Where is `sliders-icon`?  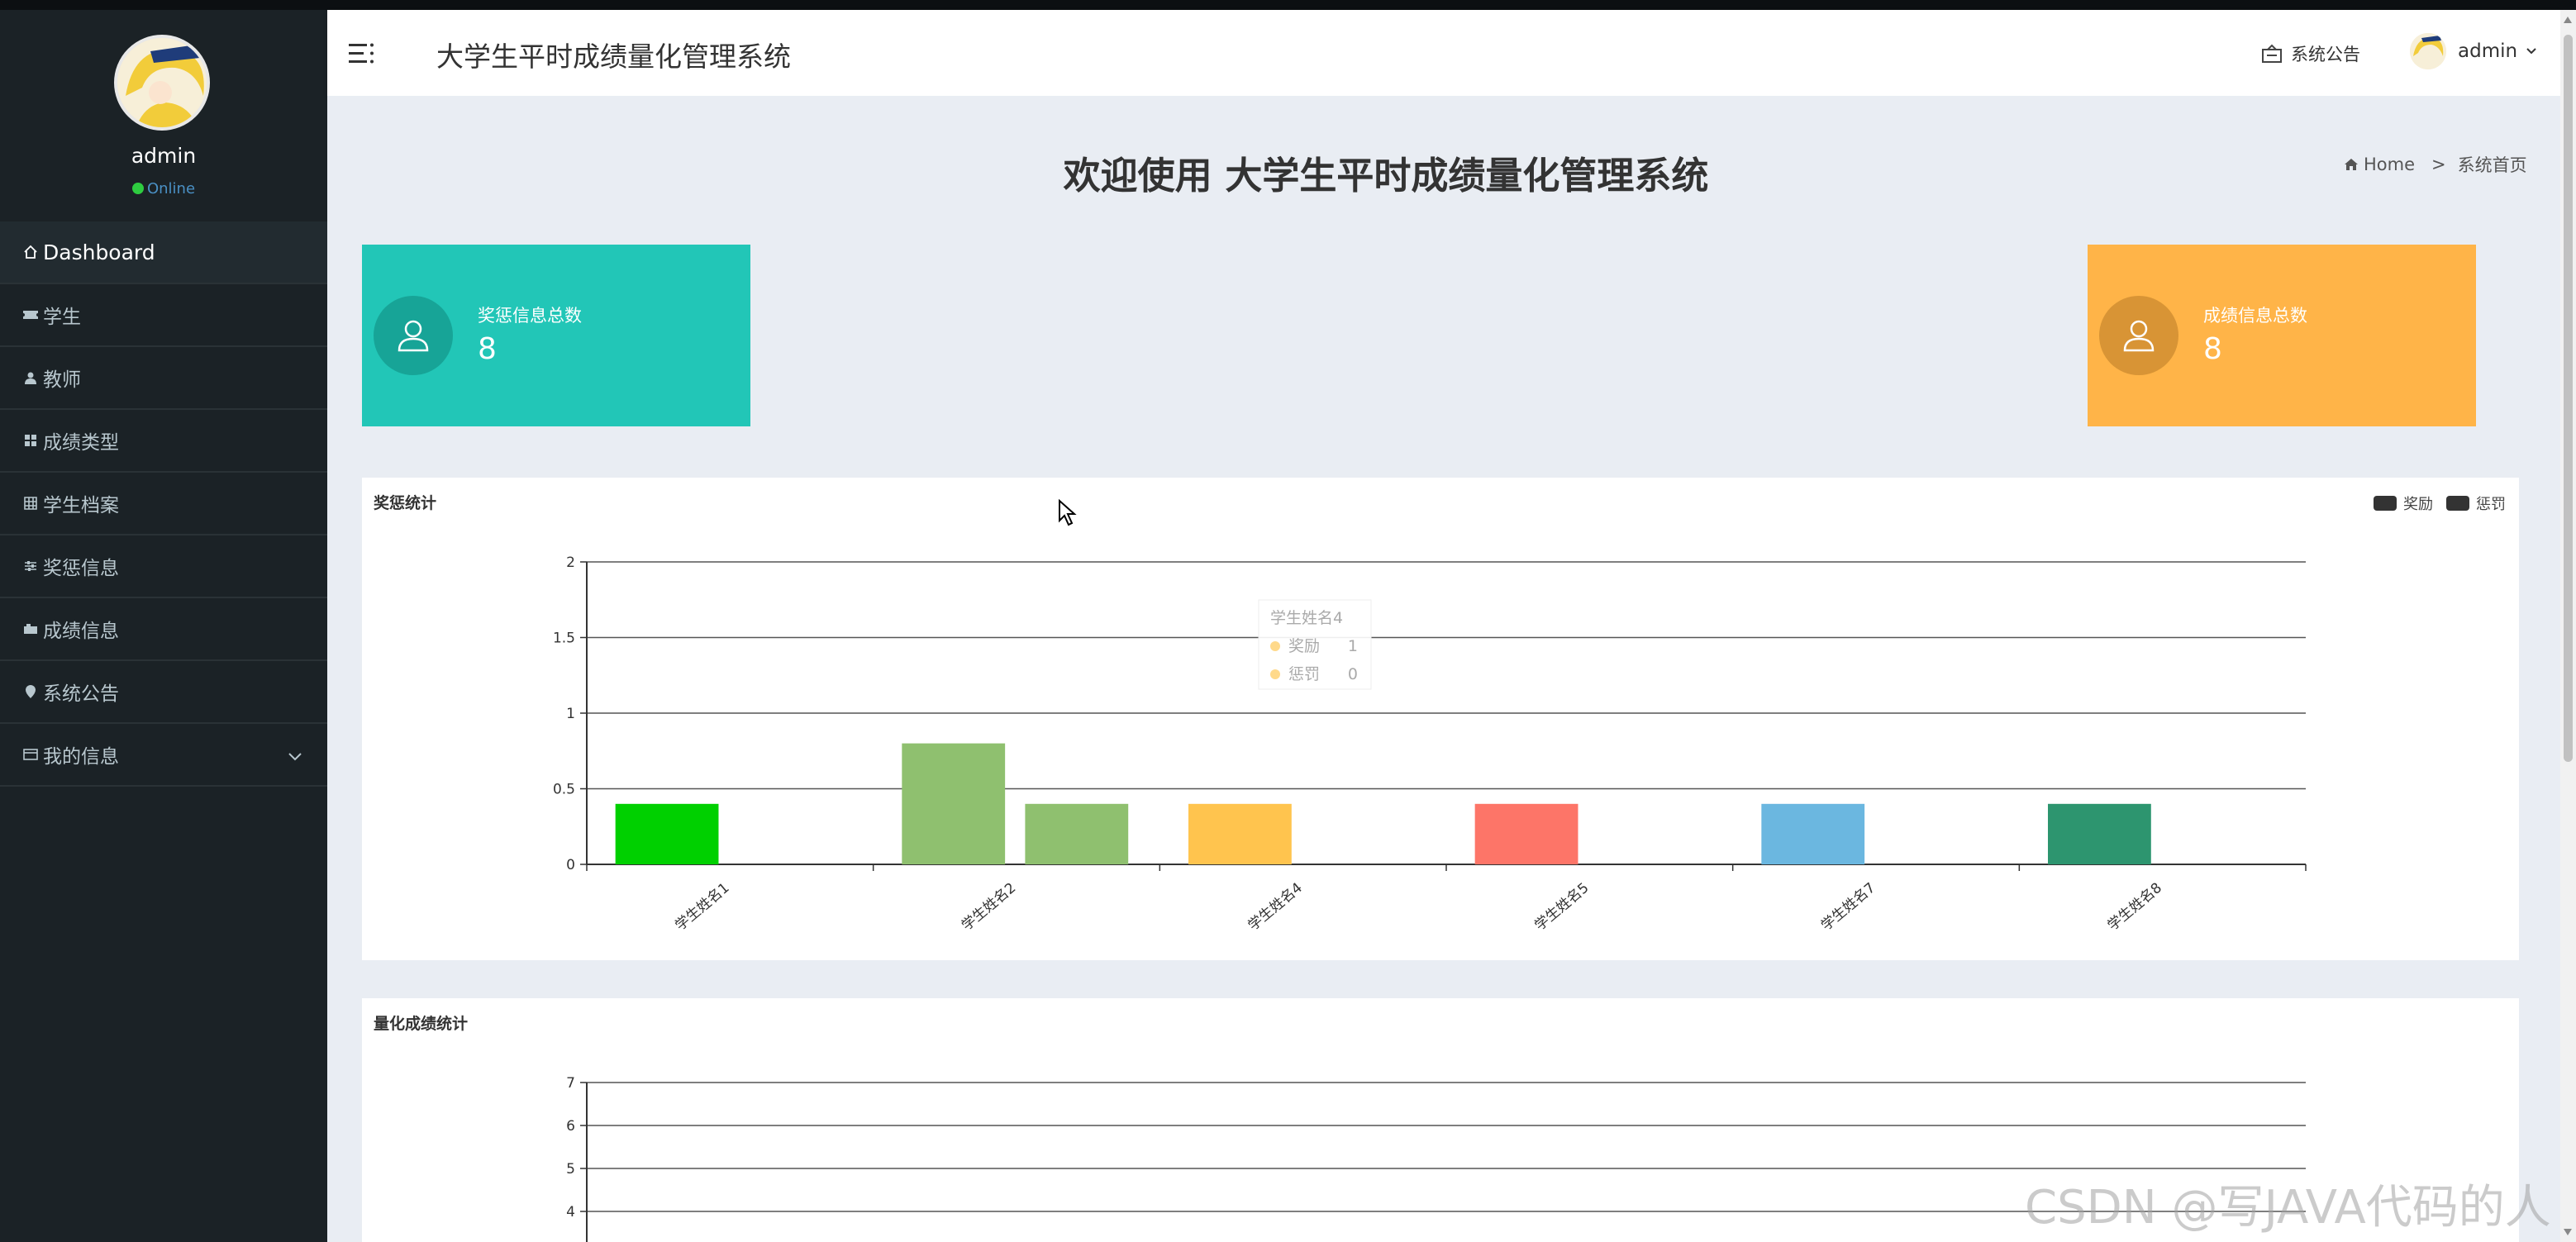 sliders-icon is located at coordinates (31, 566).